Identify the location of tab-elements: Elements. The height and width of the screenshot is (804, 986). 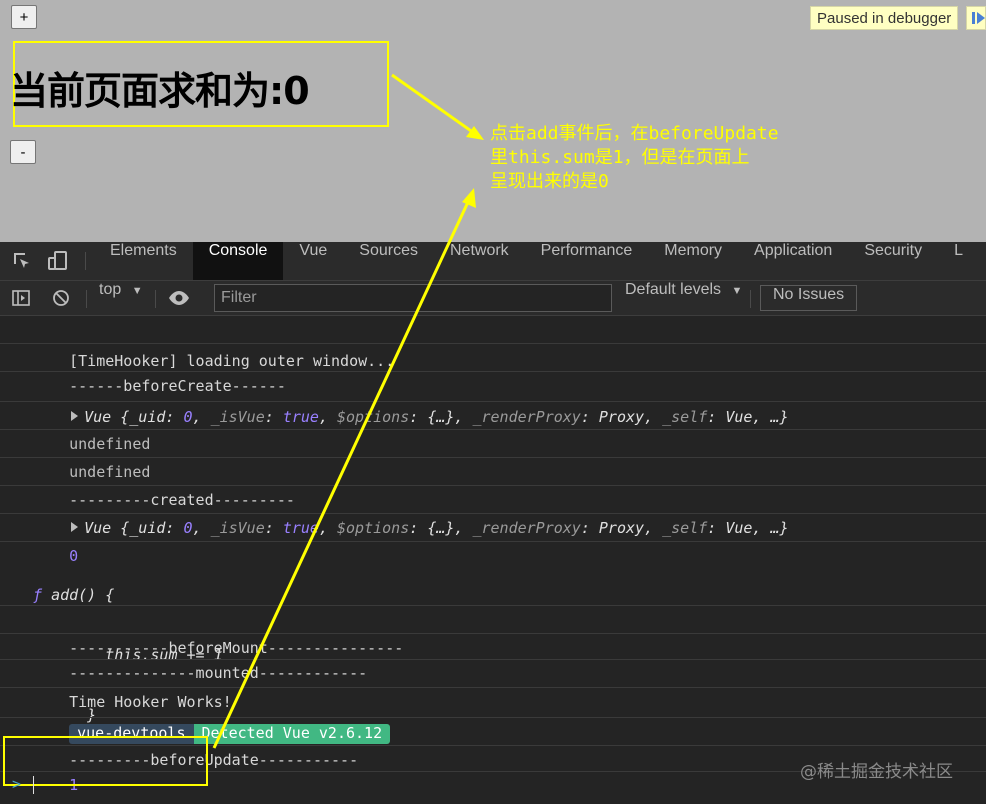
(143, 261).